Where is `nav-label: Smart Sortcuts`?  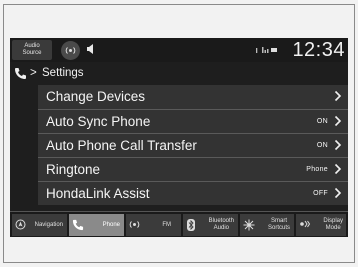 nav-label: Smart Sortcuts is located at coordinates (279, 225).